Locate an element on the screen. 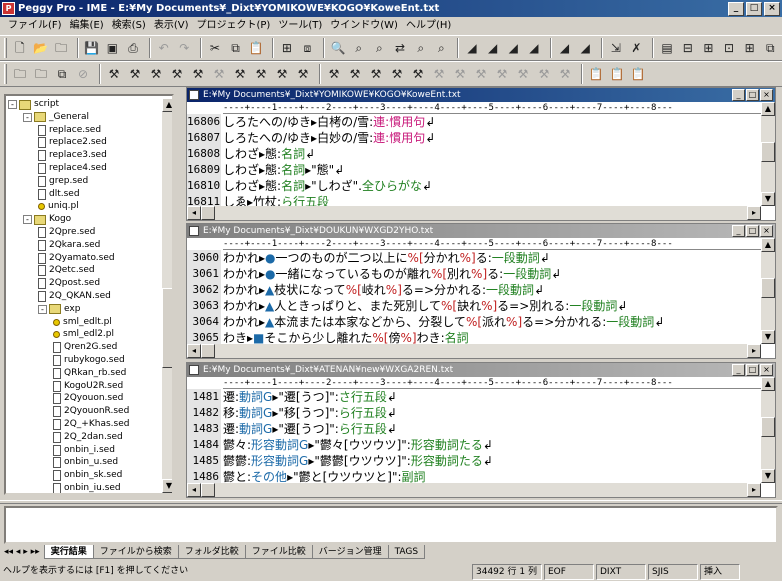 Image resolution: width=782 pixels, height=581 pixels. tool-13-icon: ⚒ is located at coordinates (376, 74).